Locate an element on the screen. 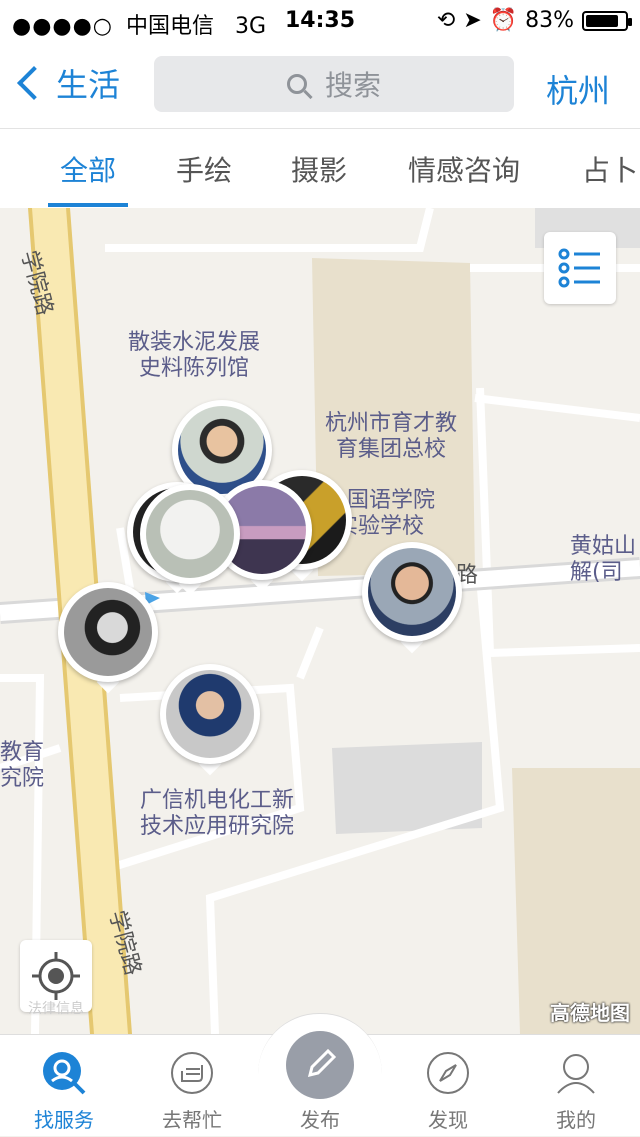 Image resolution: width=640 pixels, height=1137 pixels. poi-education-institute: 教育 究院 is located at coordinates (22, 765).